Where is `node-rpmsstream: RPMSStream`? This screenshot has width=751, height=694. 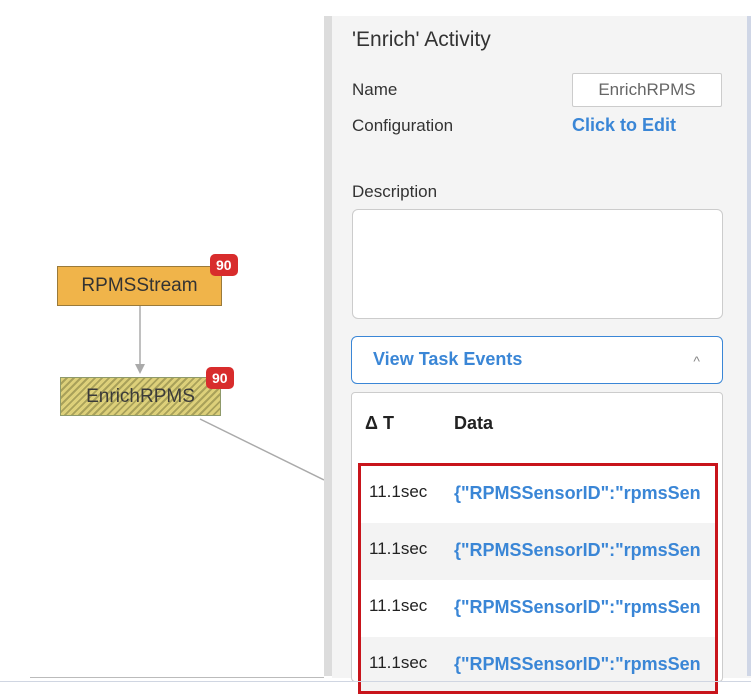
node-rpmsstream: RPMSStream is located at coordinates (139, 286).